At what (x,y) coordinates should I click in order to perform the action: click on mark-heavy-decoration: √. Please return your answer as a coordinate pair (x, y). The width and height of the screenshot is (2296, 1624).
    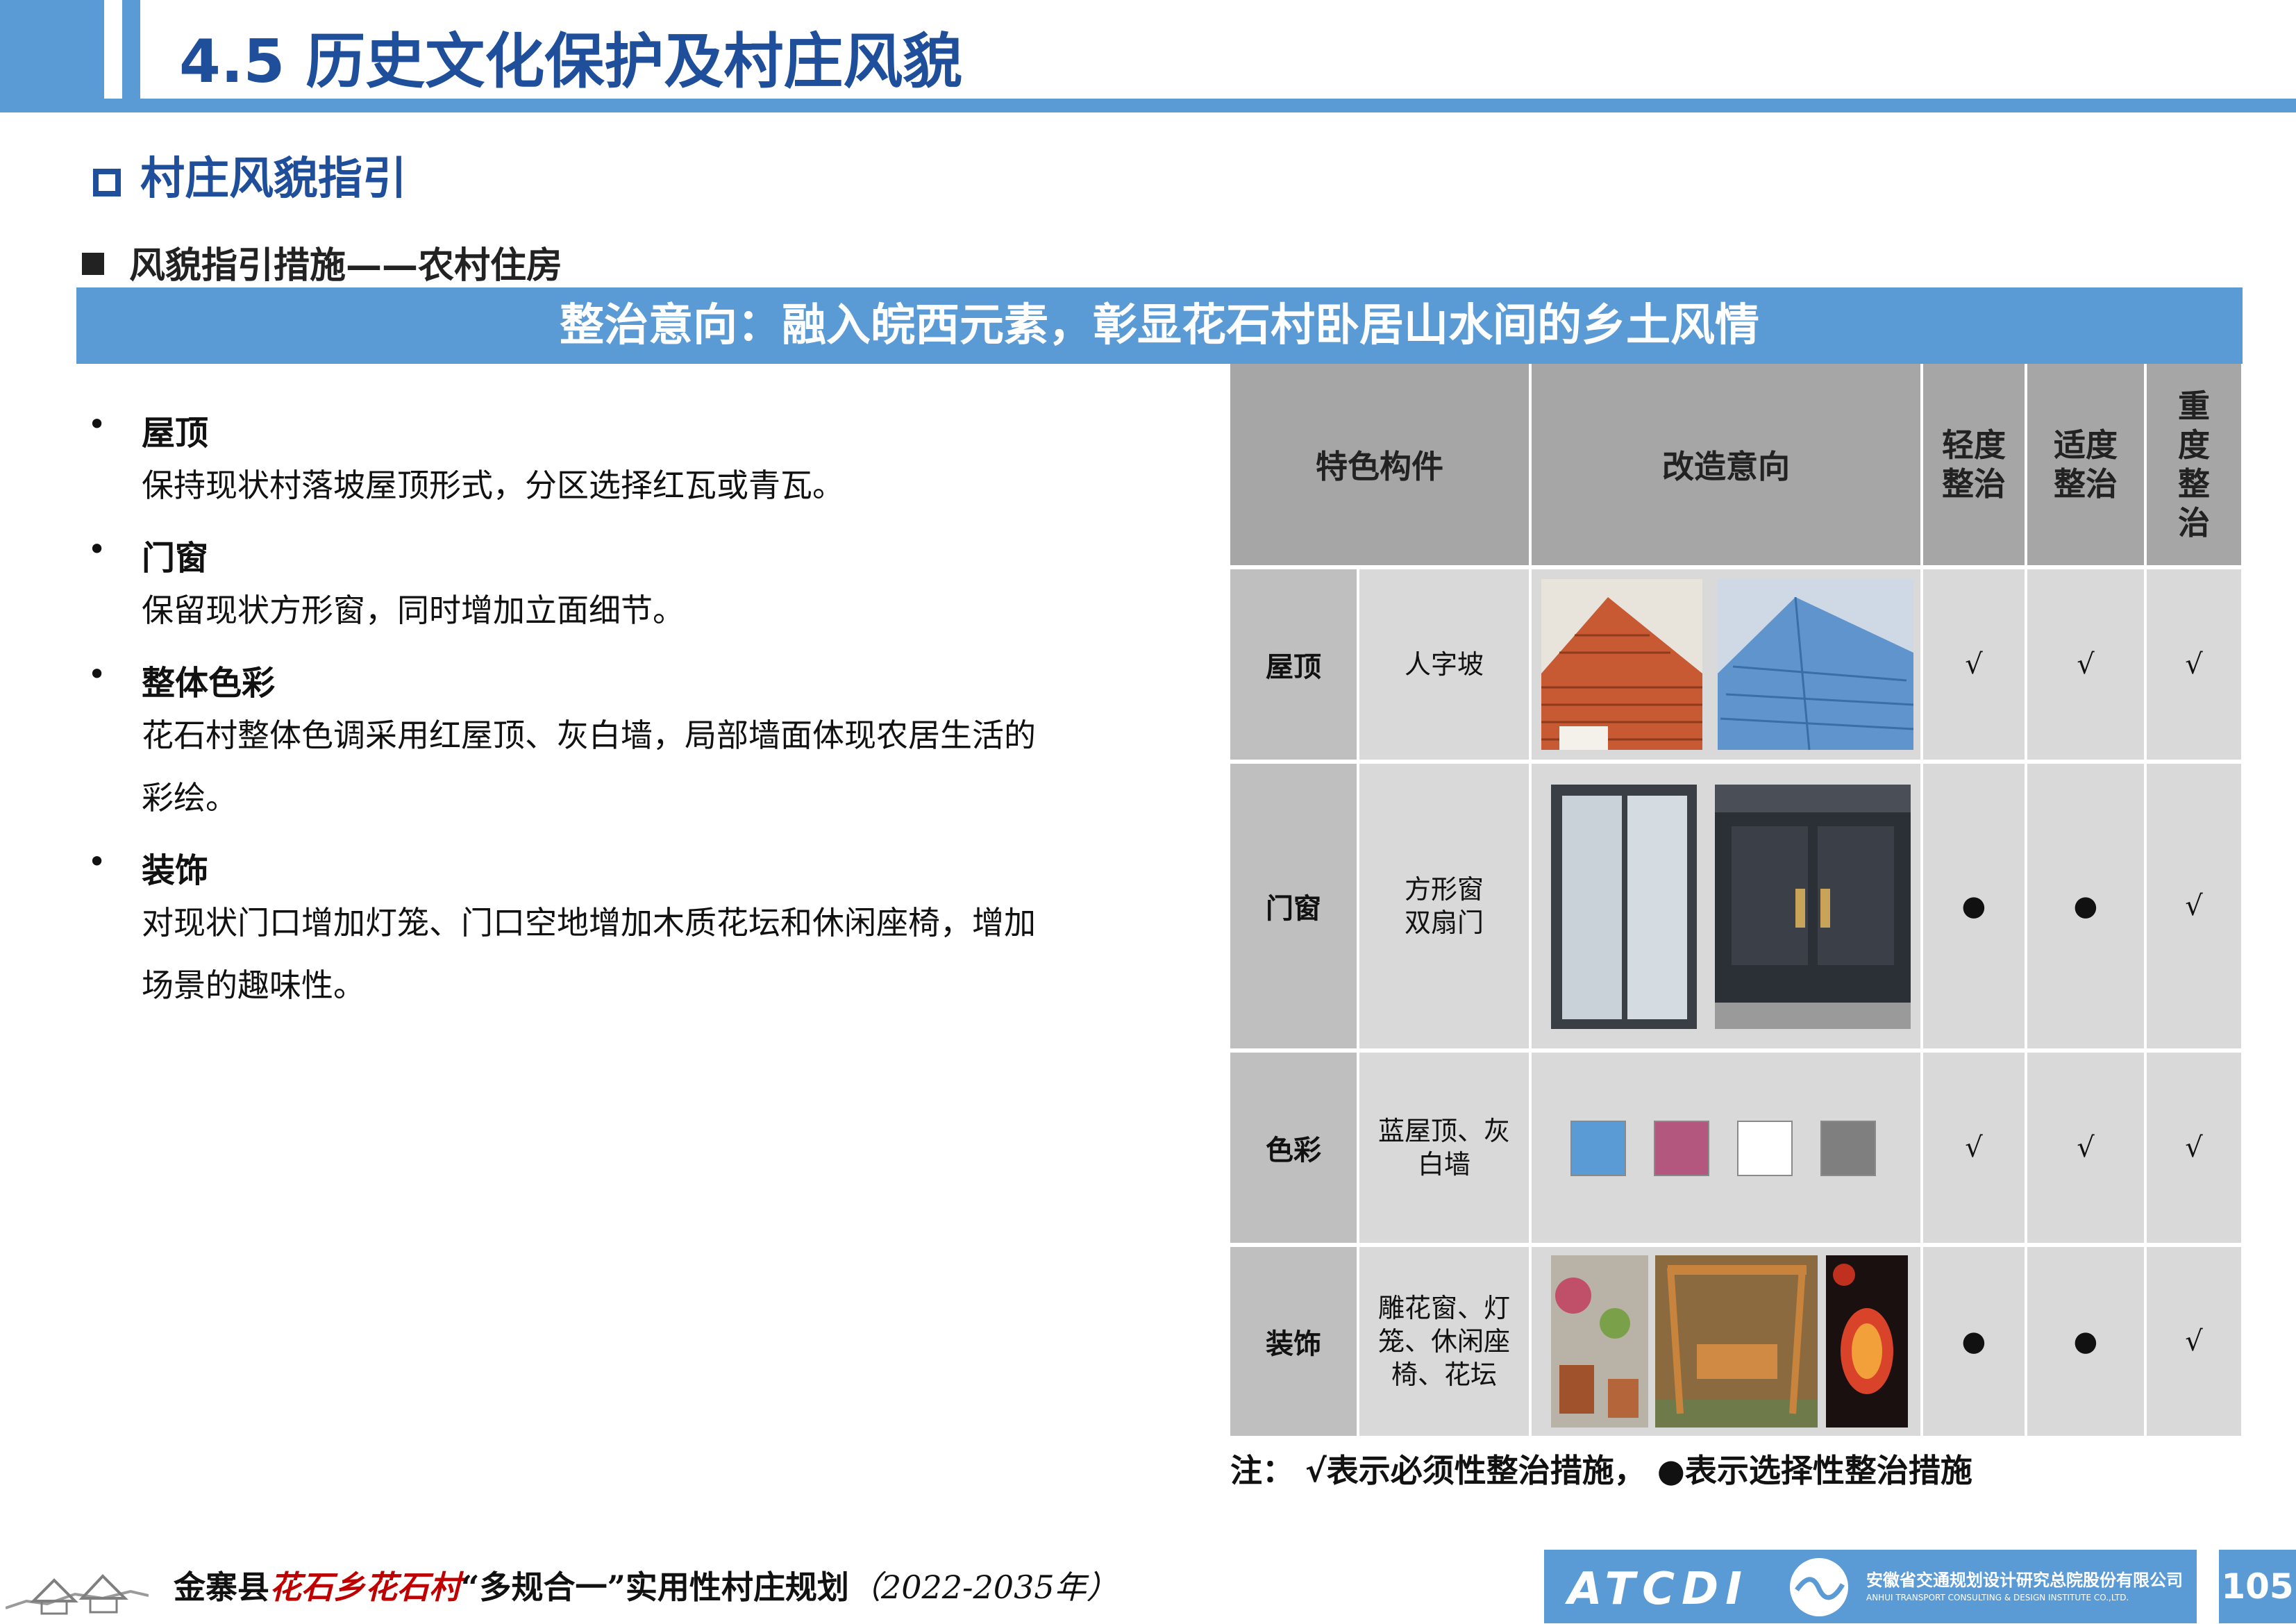
    Looking at the image, I should click on (2194, 1342).